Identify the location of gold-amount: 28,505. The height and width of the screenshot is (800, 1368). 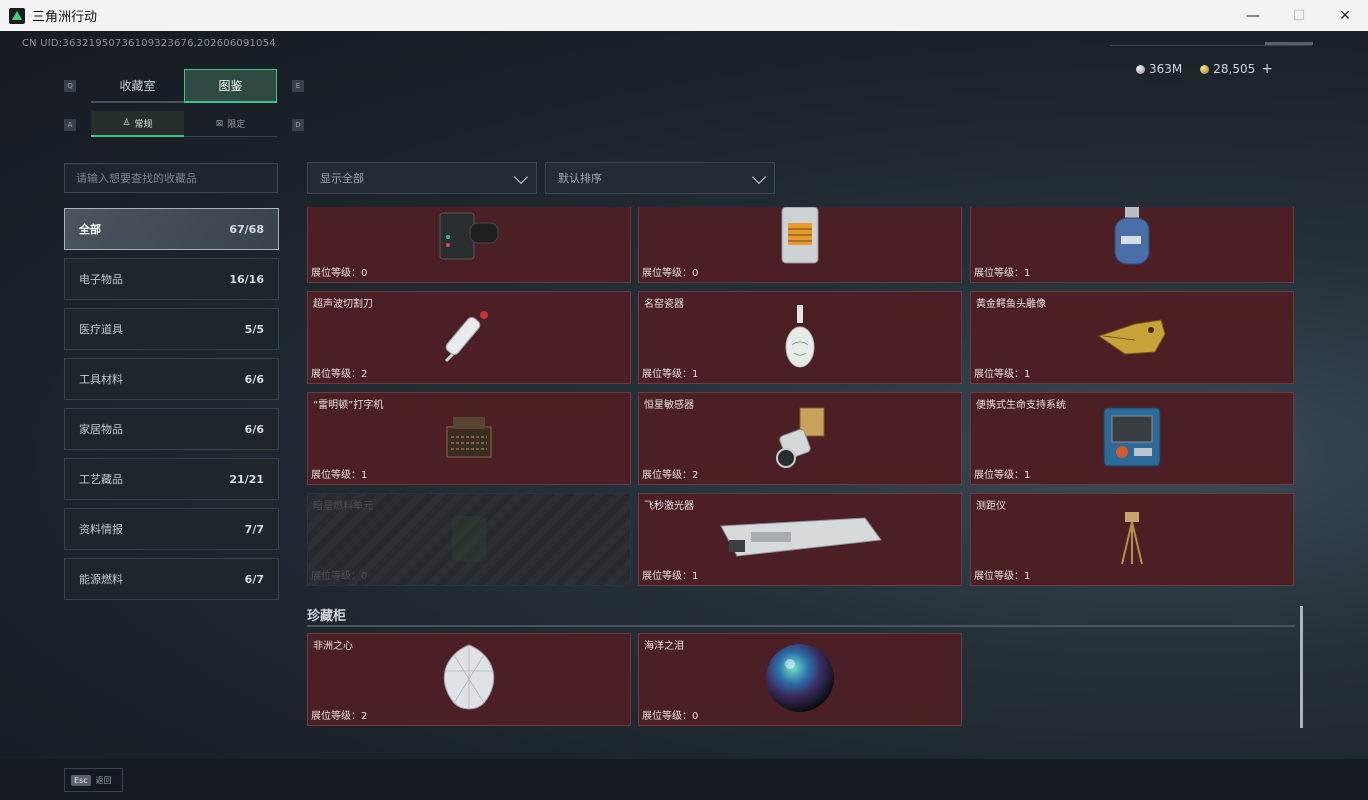
(1234, 69).